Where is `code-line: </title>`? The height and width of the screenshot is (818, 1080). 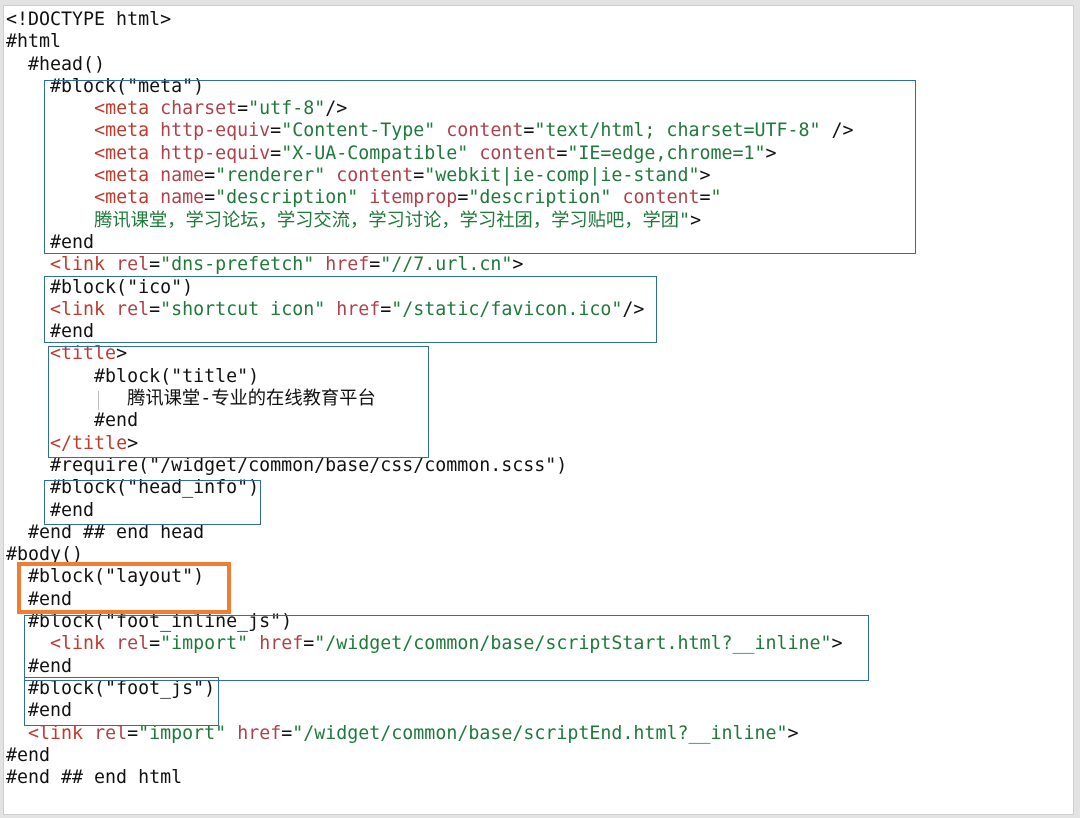
code-line: </title> is located at coordinates (430, 444).